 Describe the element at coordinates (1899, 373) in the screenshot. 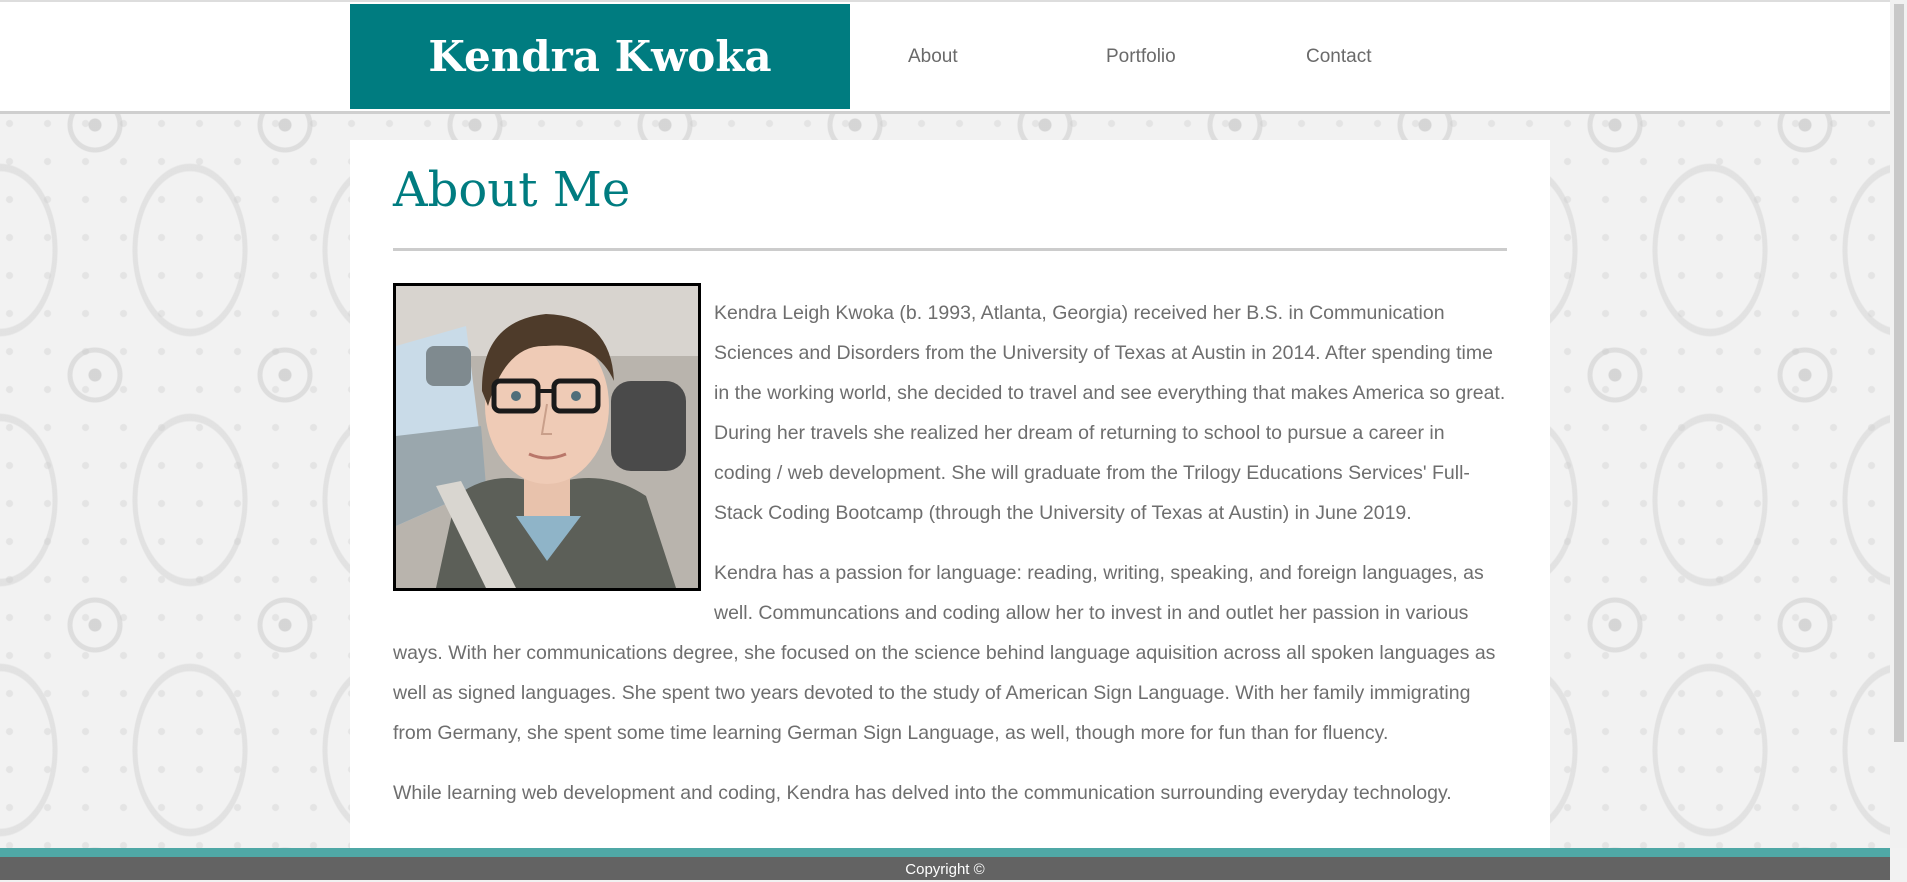

I see `scrollbar-thumb` at that location.